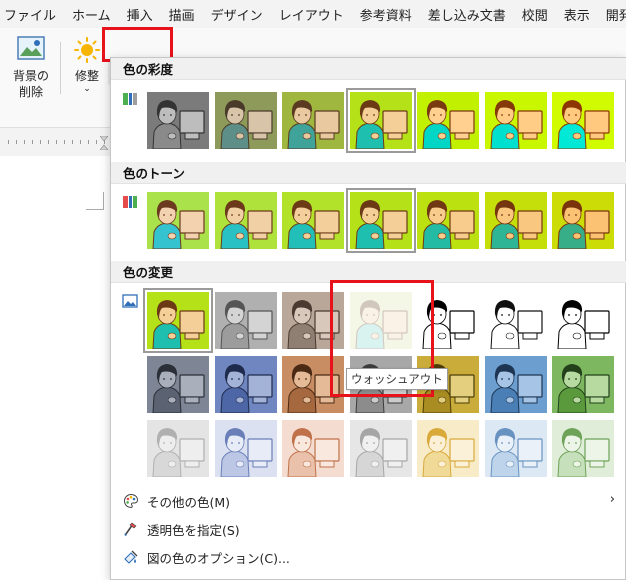 The image size is (626, 580). I want to click on corrections-button: 修整 ⌄, so click(87, 65).